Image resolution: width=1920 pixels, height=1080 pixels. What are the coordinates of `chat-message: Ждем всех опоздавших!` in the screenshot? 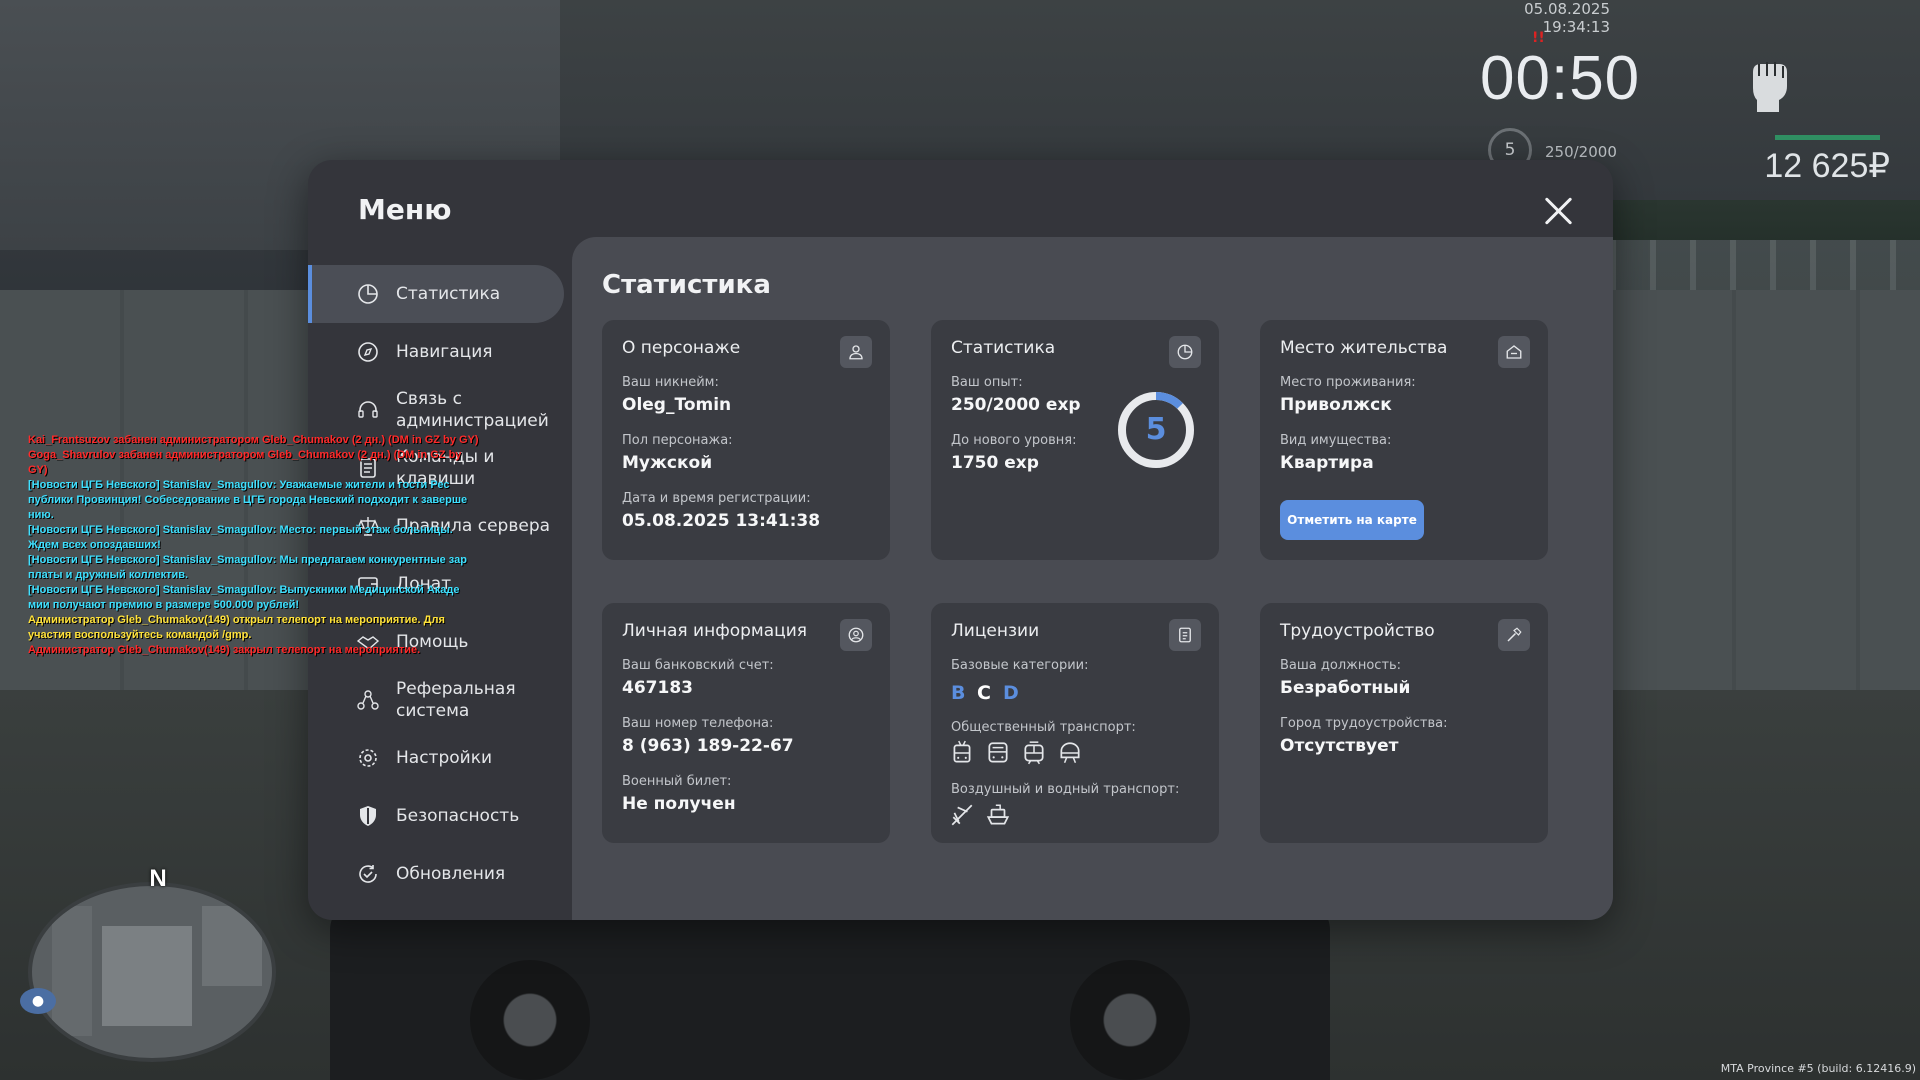 It's located at (94, 545).